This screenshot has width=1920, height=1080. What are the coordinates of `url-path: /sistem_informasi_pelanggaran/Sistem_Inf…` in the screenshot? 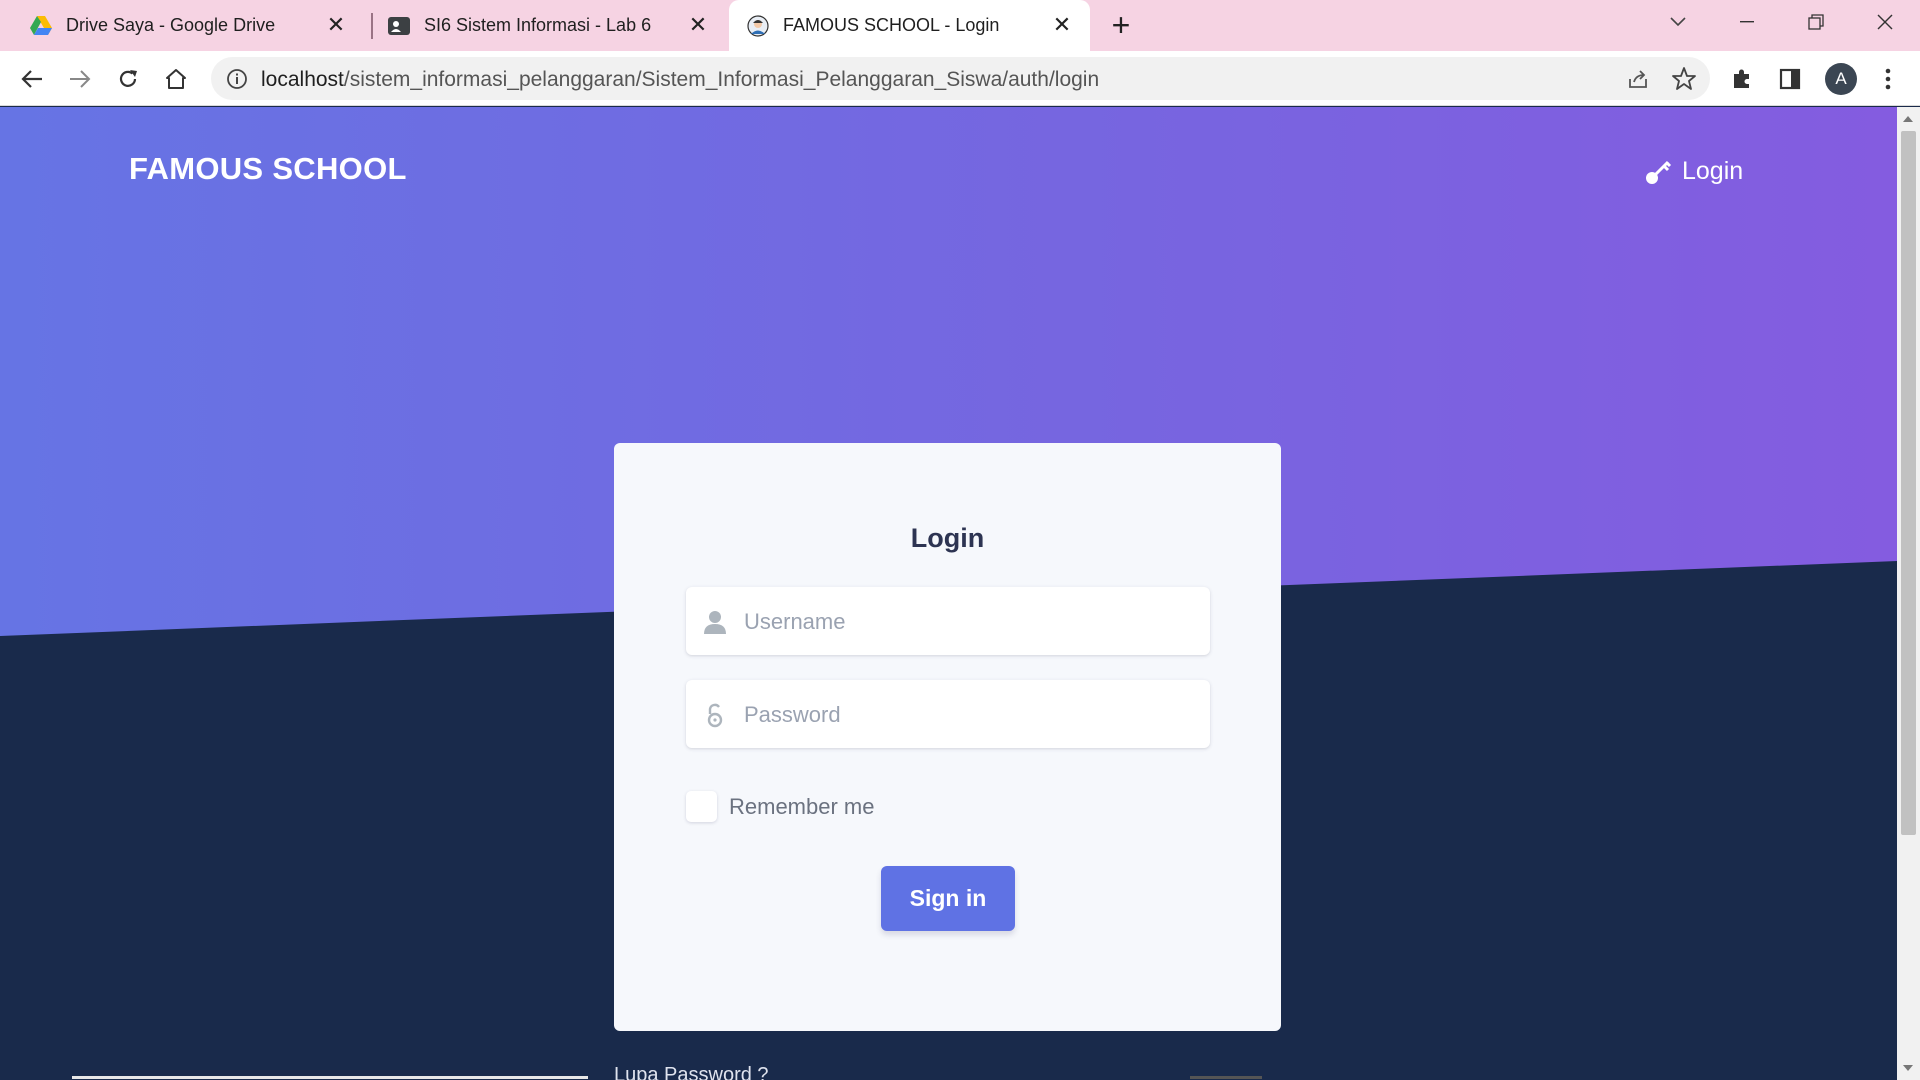 It's located at (721, 79).